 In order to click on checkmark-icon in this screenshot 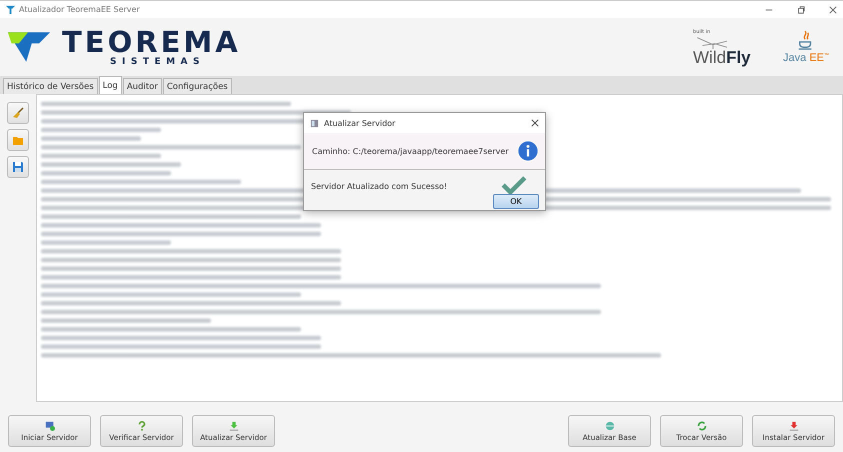, I will do `click(514, 185)`.